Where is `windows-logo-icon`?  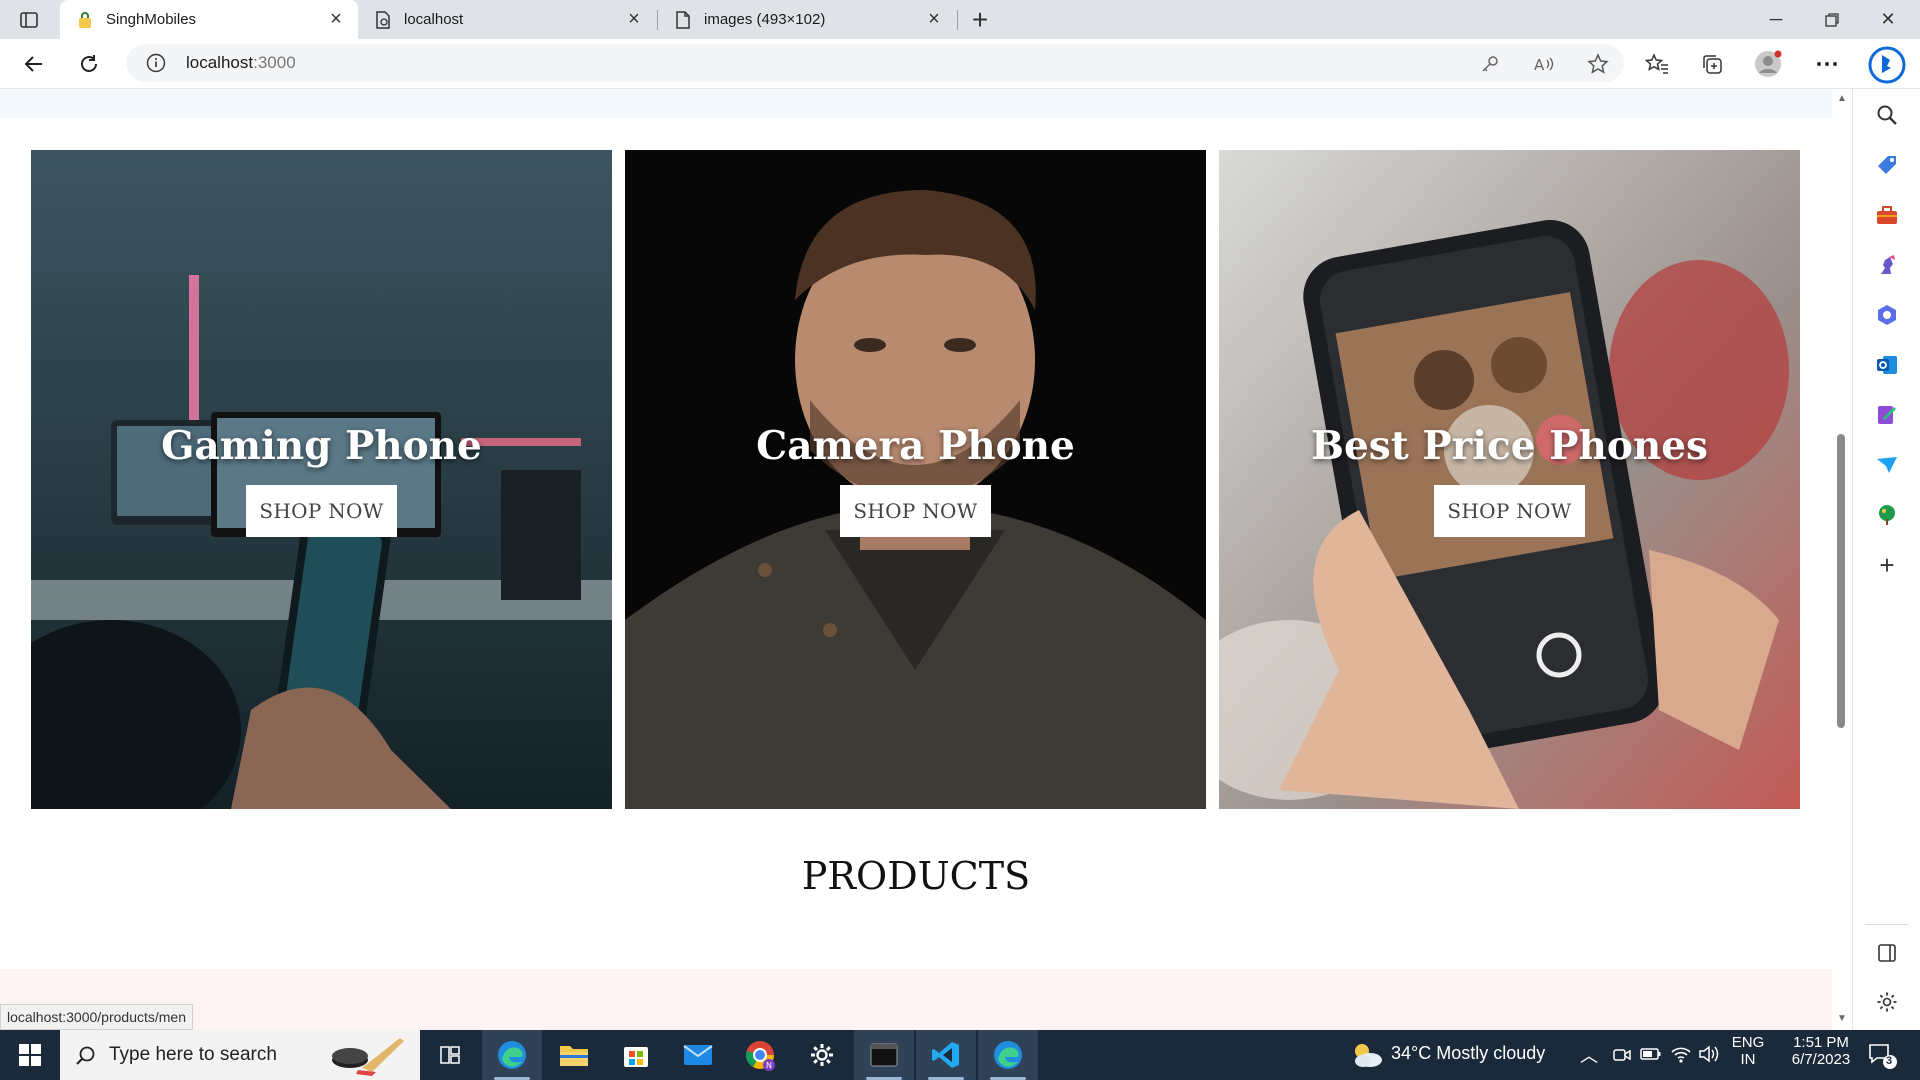
windows-logo-icon is located at coordinates (30, 1055).